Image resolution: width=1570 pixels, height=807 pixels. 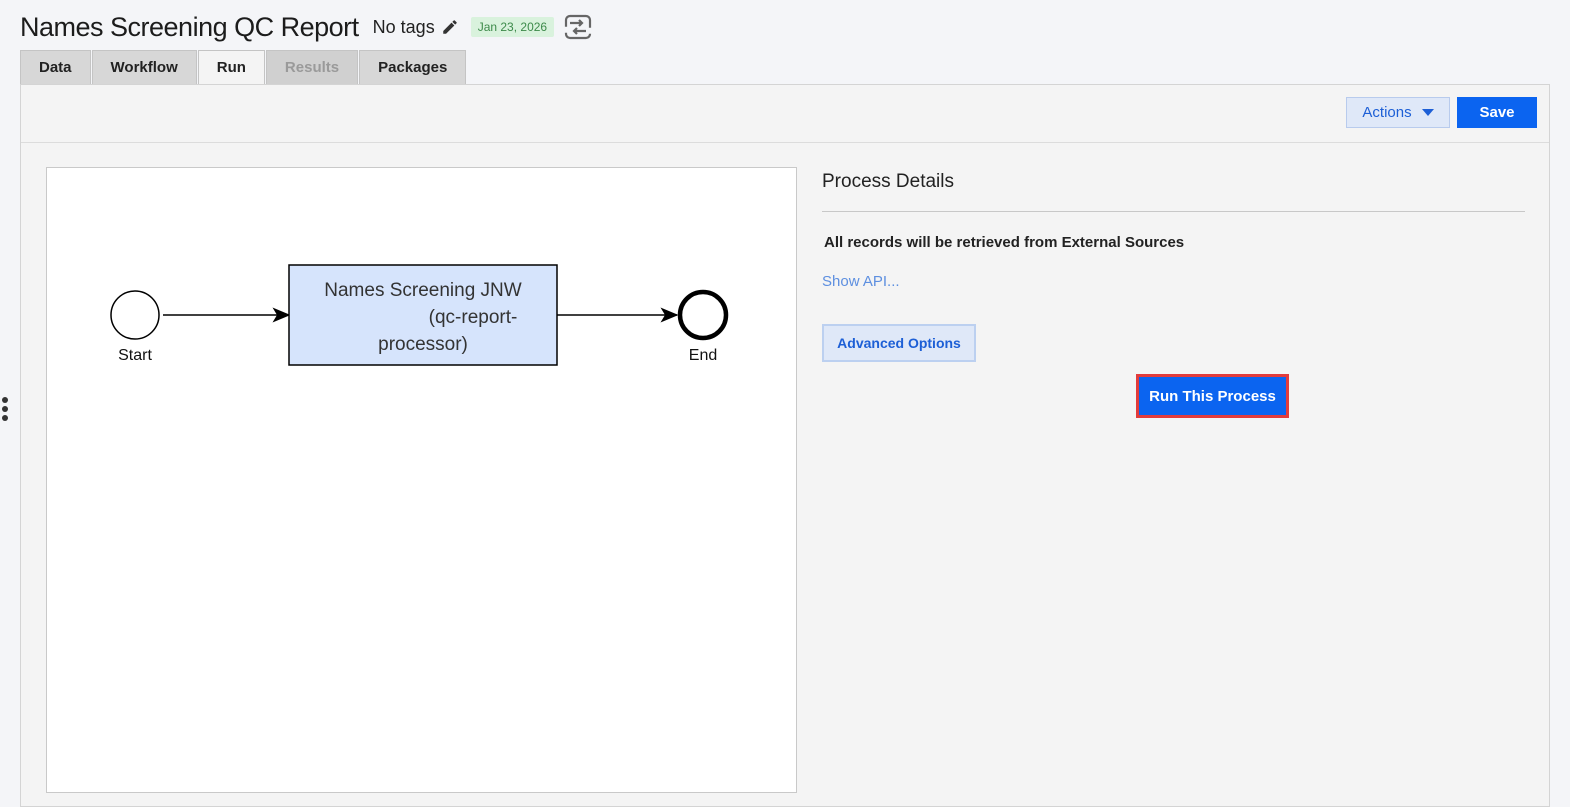 What do you see at coordinates (703, 355) in the screenshot?
I see `end-label: End` at bounding box center [703, 355].